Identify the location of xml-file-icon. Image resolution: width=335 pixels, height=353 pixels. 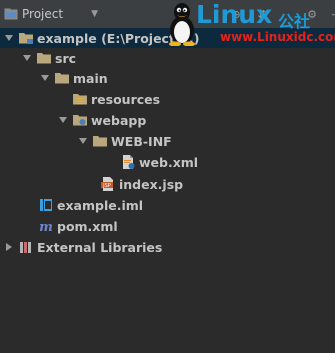
(129, 162).